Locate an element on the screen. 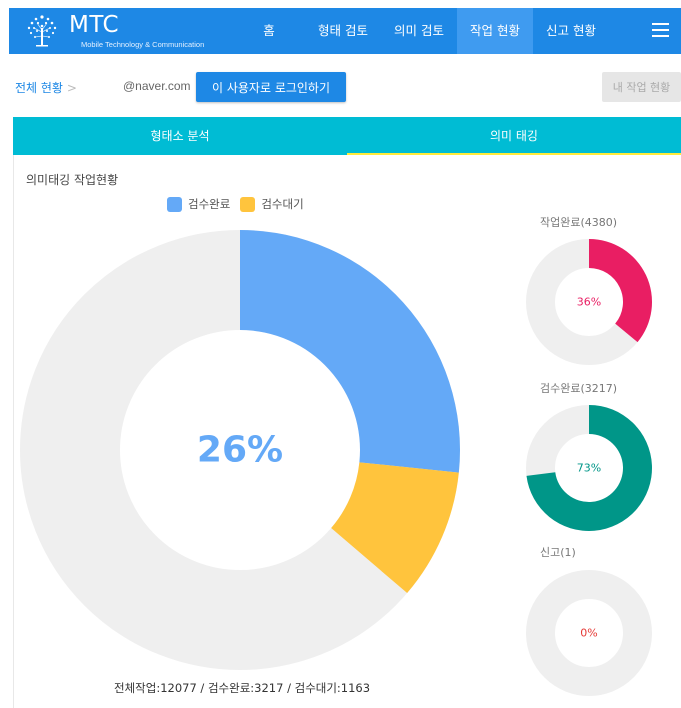 The width and height of the screenshot is (681, 708). donut-percent-report: 0% is located at coordinates (588, 633).